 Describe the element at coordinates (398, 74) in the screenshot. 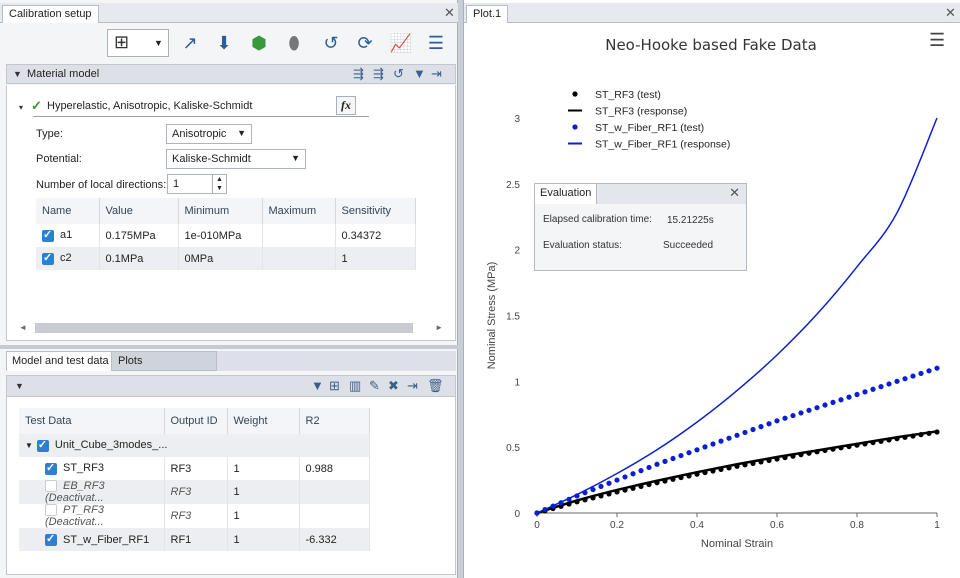

I see `reset-icon: ↺` at that location.